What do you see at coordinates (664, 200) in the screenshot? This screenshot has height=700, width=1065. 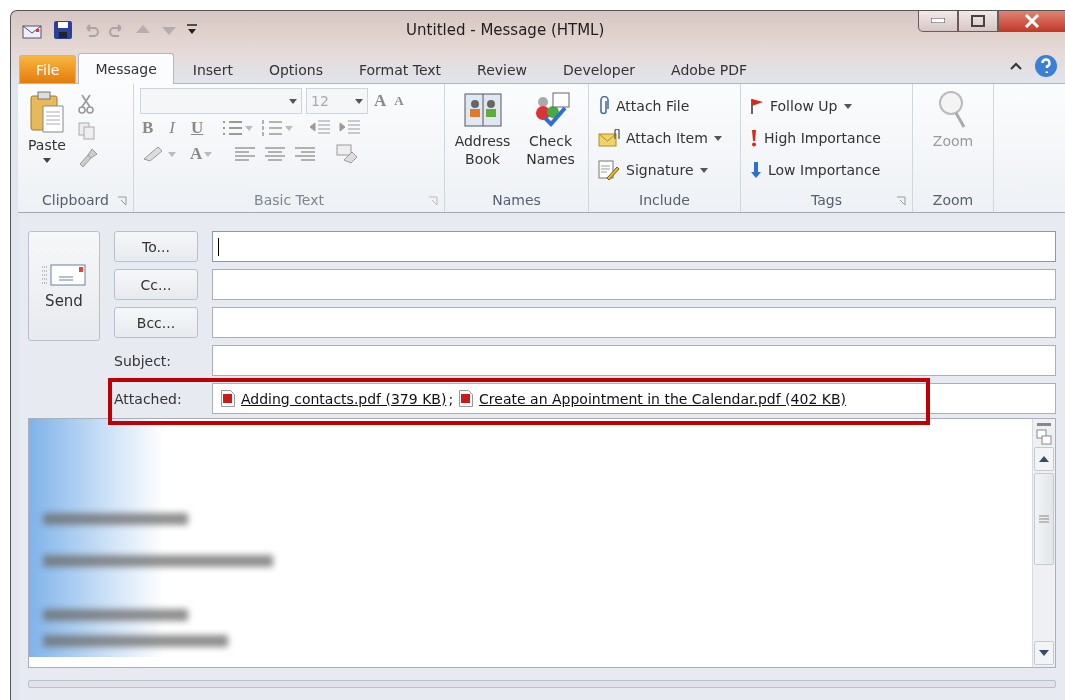 I see `group-label: Include` at bounding box center [664, 200].